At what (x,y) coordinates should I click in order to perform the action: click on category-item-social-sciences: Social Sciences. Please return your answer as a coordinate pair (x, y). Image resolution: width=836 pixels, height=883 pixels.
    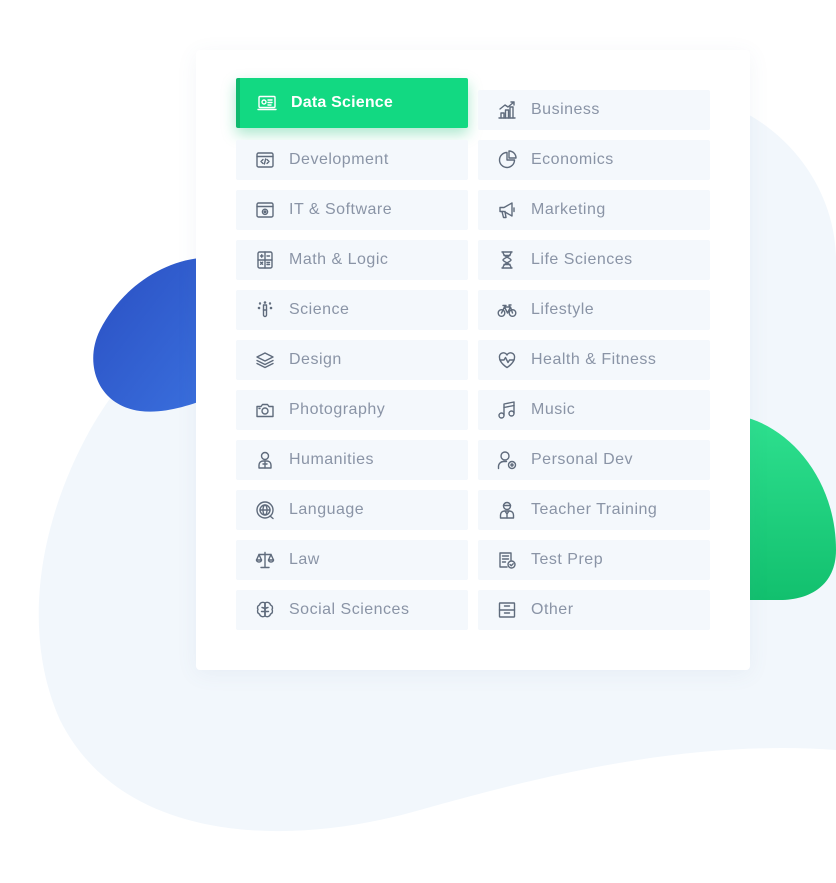
    Looking at the image, I should click on (352, 610).